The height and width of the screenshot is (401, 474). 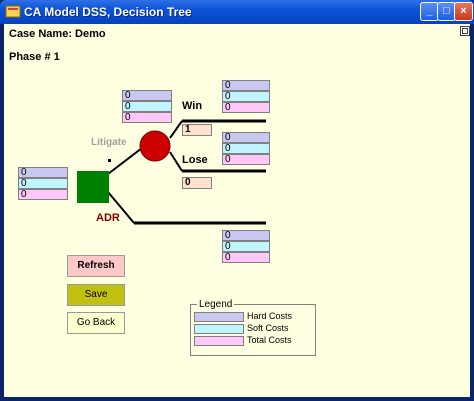 I want to click on legend-swatch-soft, so click(x=219, y=329).